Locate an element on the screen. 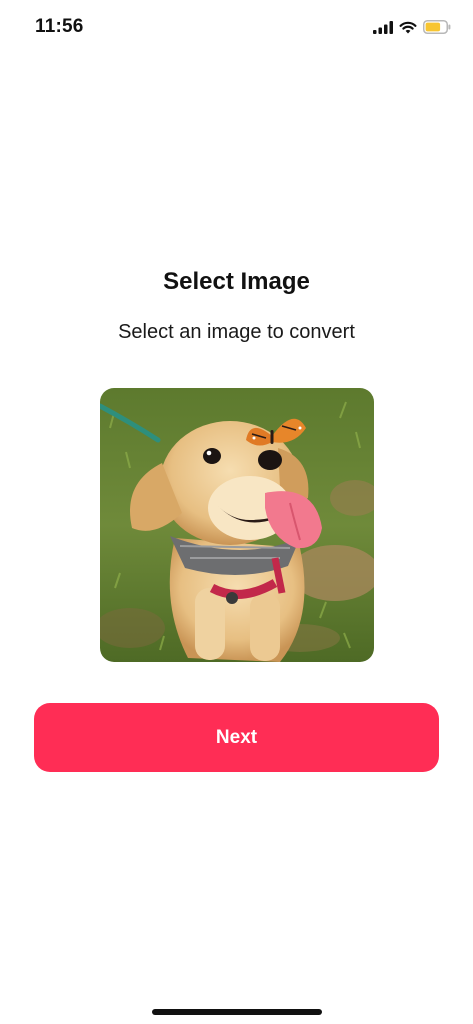 This screenshot has width=473, height=1024. status-time: 11:56 is located at coordinates (59, 26).